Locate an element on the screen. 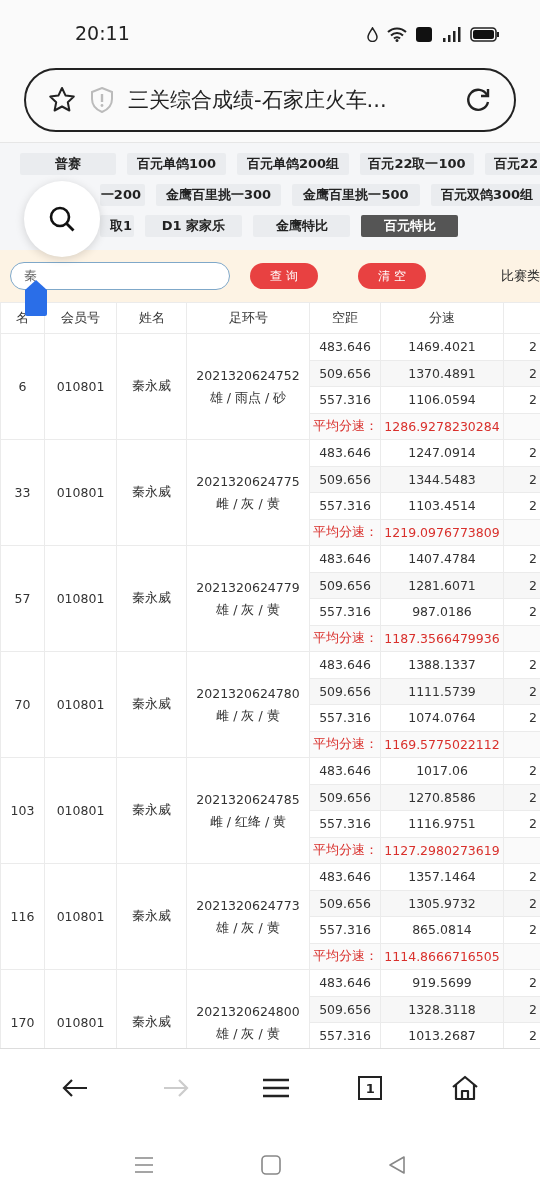 The image size is (540, 1200). column-header: 分速 is located at coordinates (442, 318).